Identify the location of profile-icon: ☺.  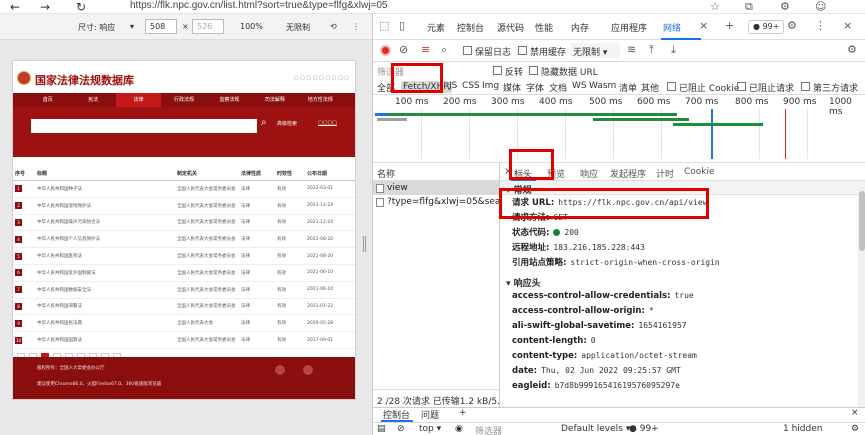
(820, 6).